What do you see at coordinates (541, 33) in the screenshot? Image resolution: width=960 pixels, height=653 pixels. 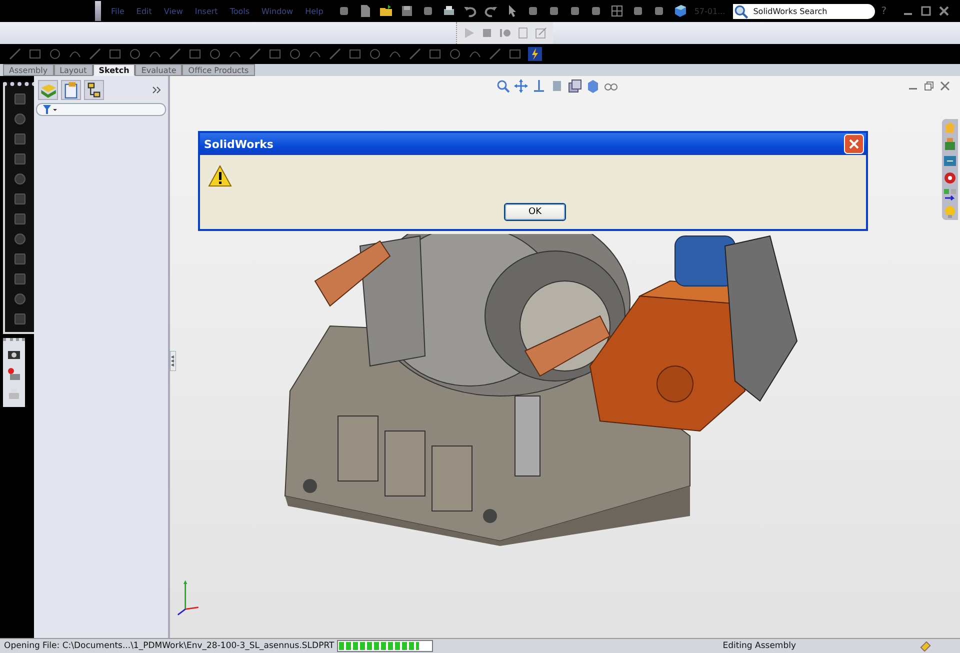 I see `edit-icon` at bounding box center [541, 33].